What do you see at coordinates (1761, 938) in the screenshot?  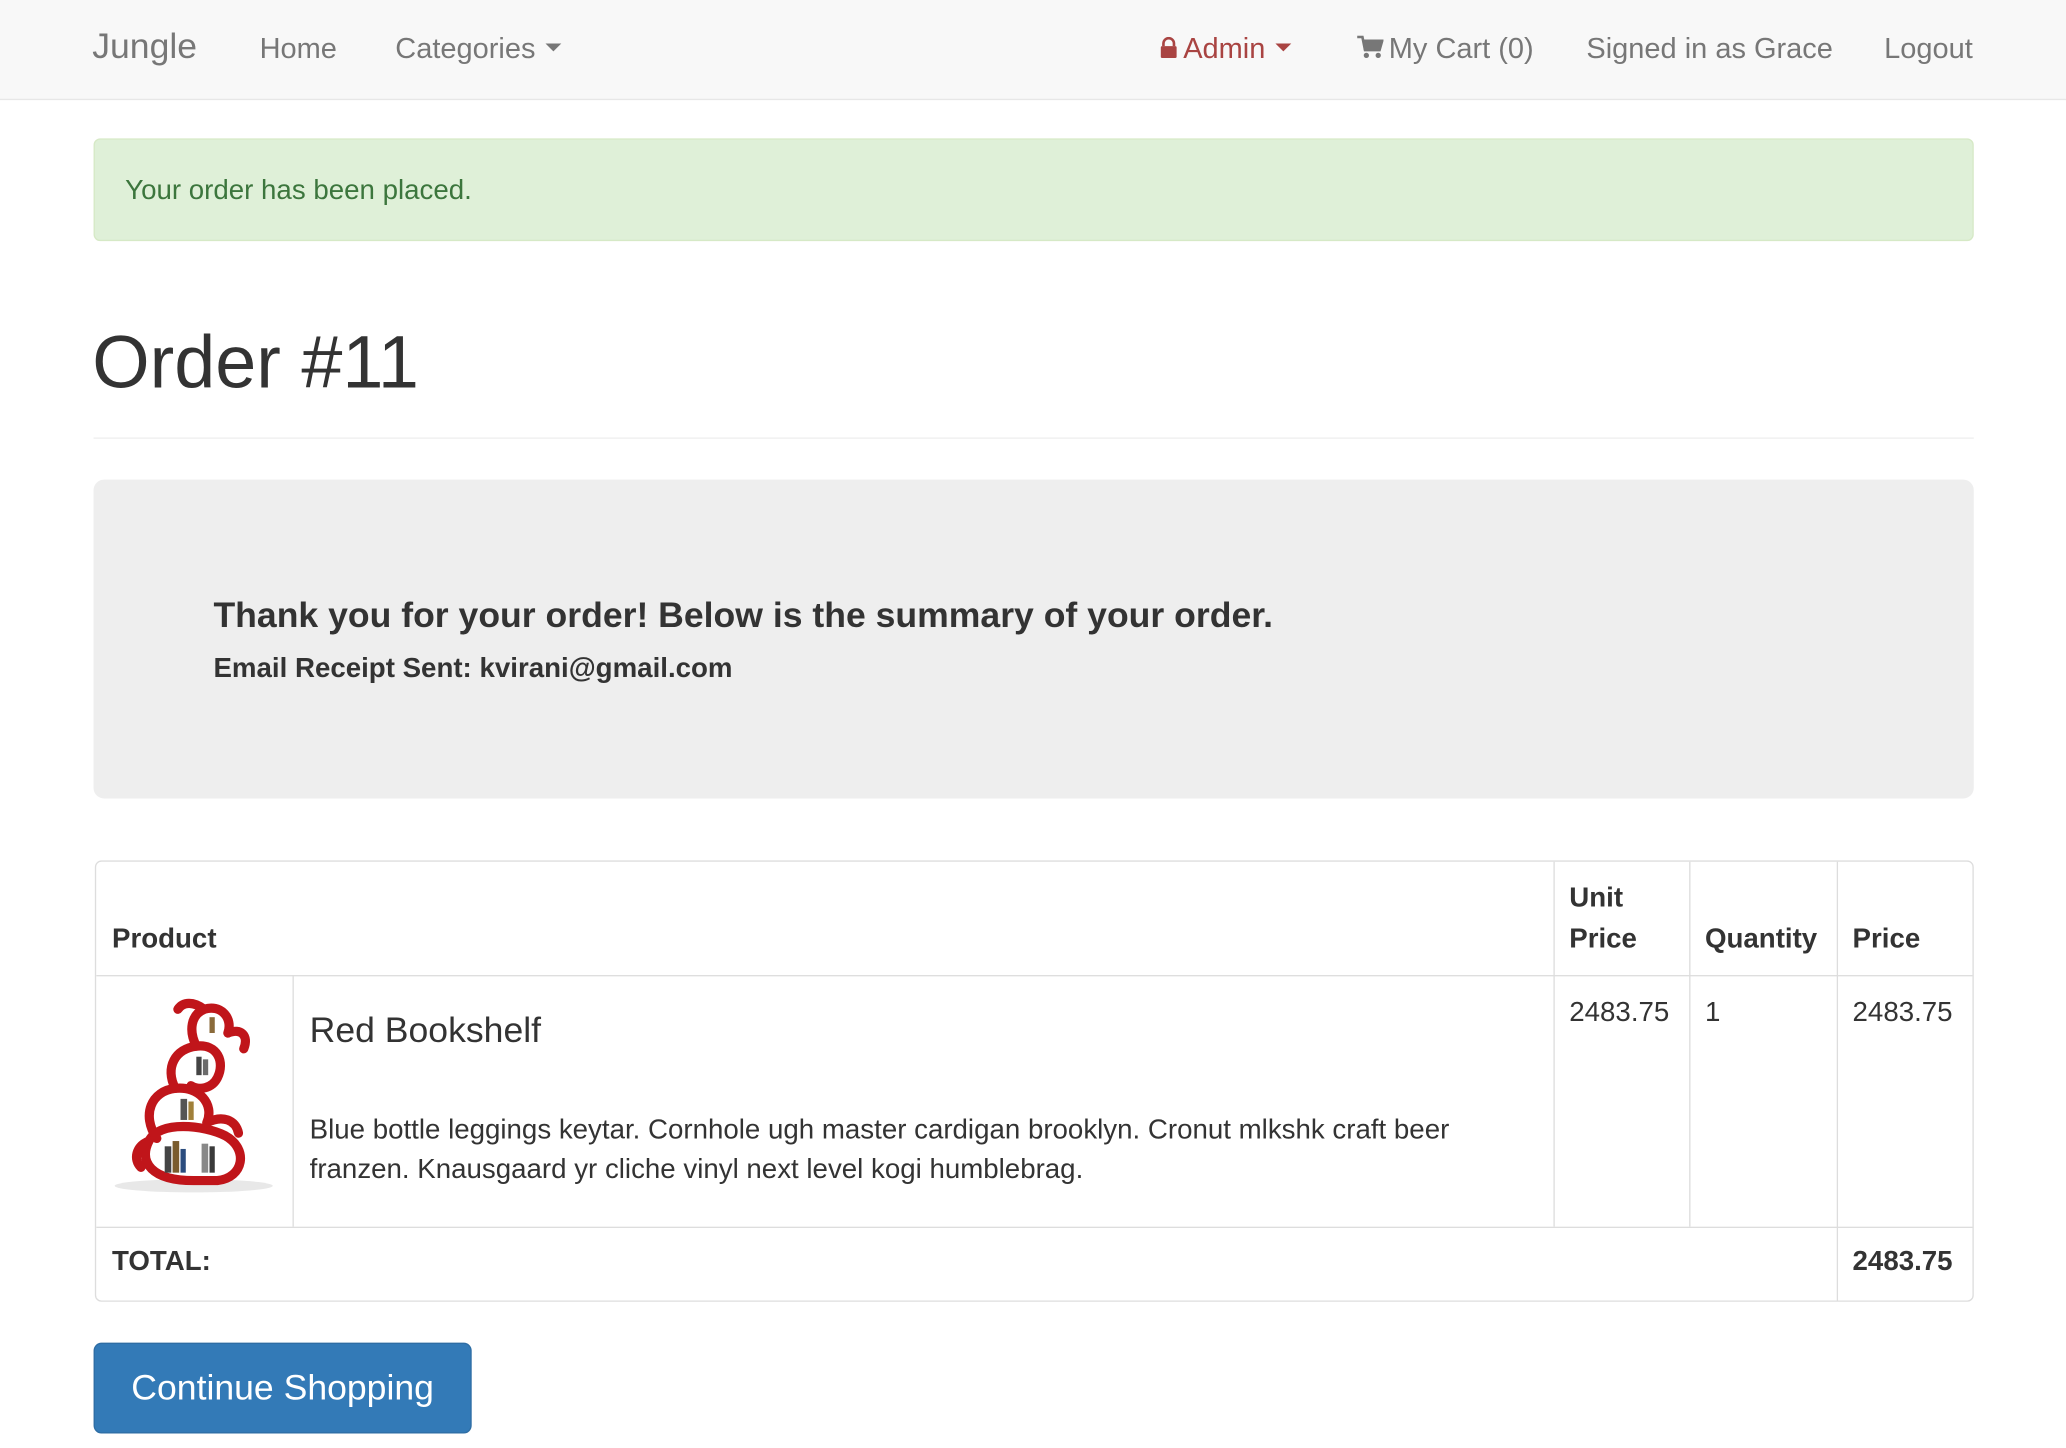 I see `header-quantity: Quantity` at bounding box center [1761, 938].